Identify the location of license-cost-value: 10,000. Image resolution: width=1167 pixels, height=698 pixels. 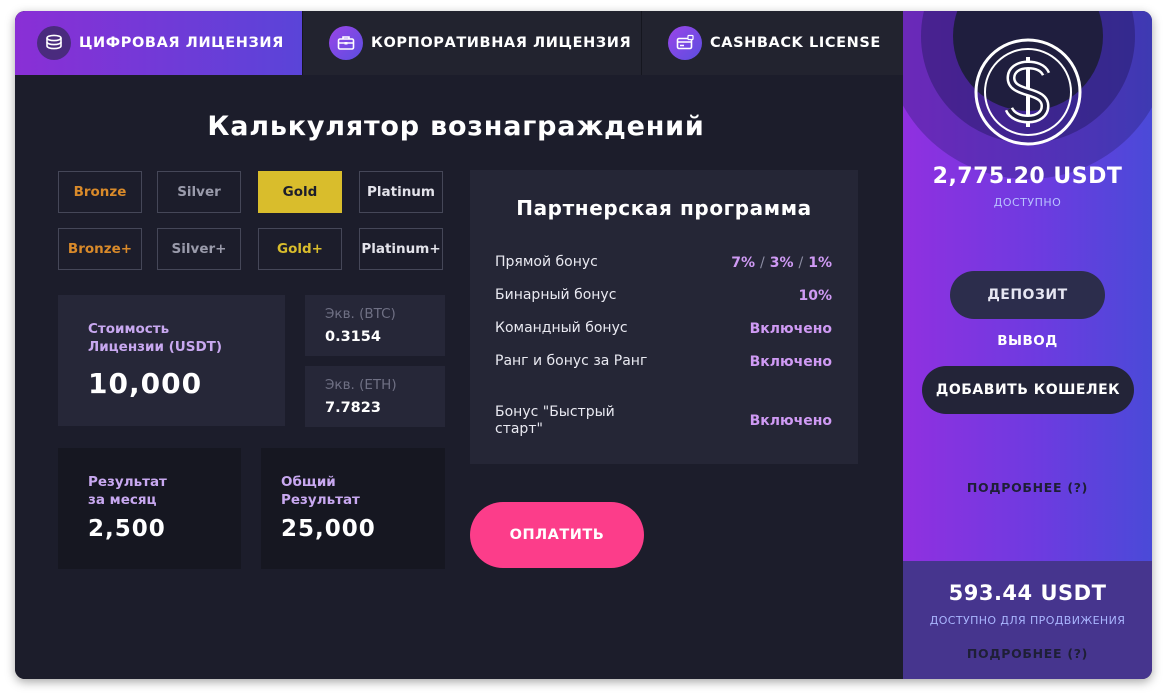
(145, 383).